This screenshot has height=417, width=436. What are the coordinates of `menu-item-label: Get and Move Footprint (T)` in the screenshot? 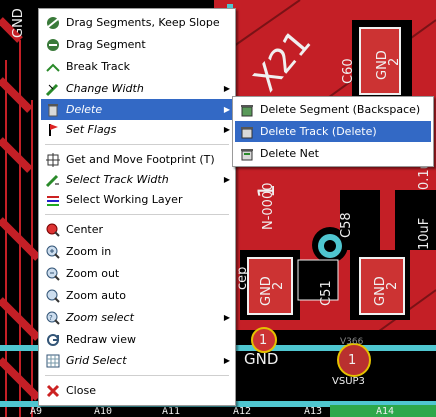 It's located at (140, 159).